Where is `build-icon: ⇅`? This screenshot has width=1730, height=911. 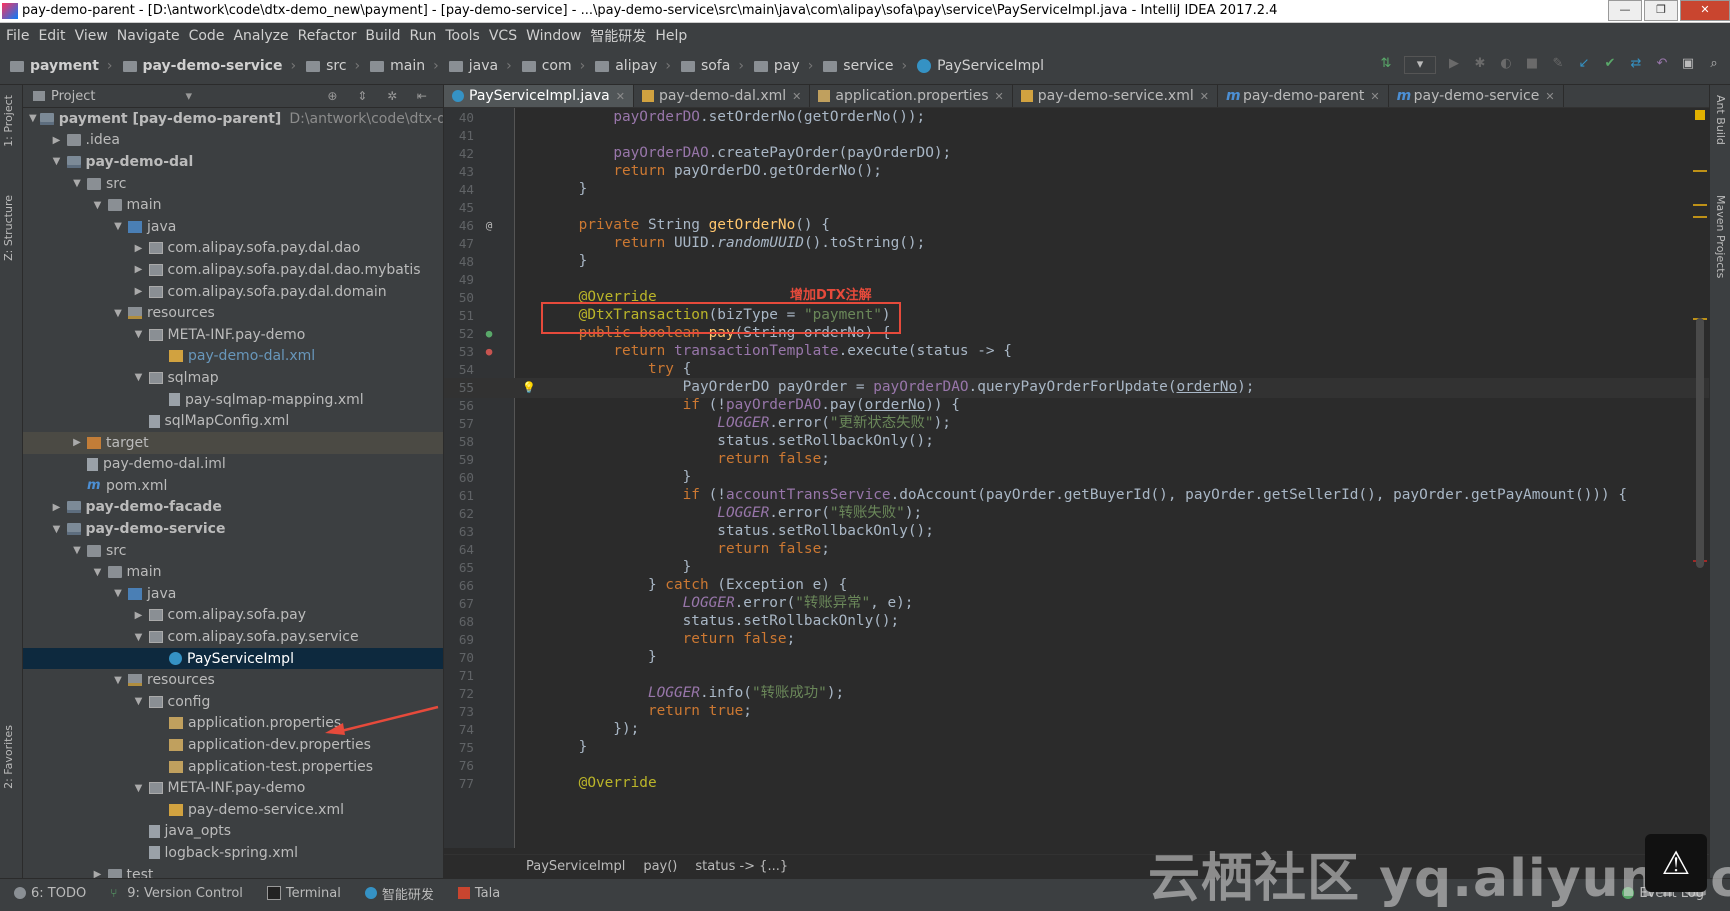
build-icon: ⇅ is located at coordinates (1386, 64).